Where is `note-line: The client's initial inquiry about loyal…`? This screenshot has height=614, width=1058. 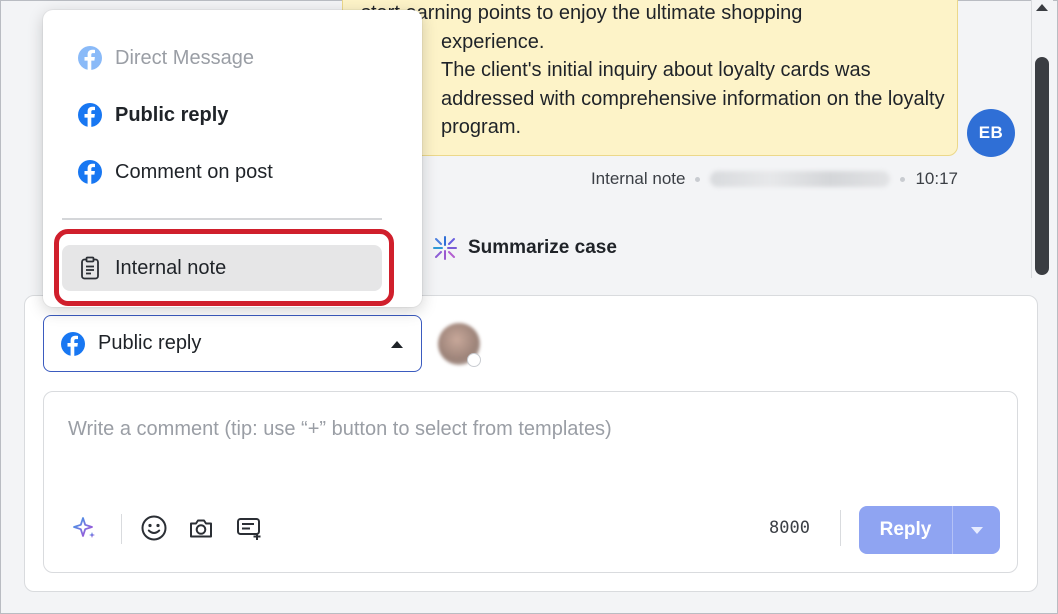
note-line: The client's initial inquiry about loyal… is located at coordinates (656, 70).